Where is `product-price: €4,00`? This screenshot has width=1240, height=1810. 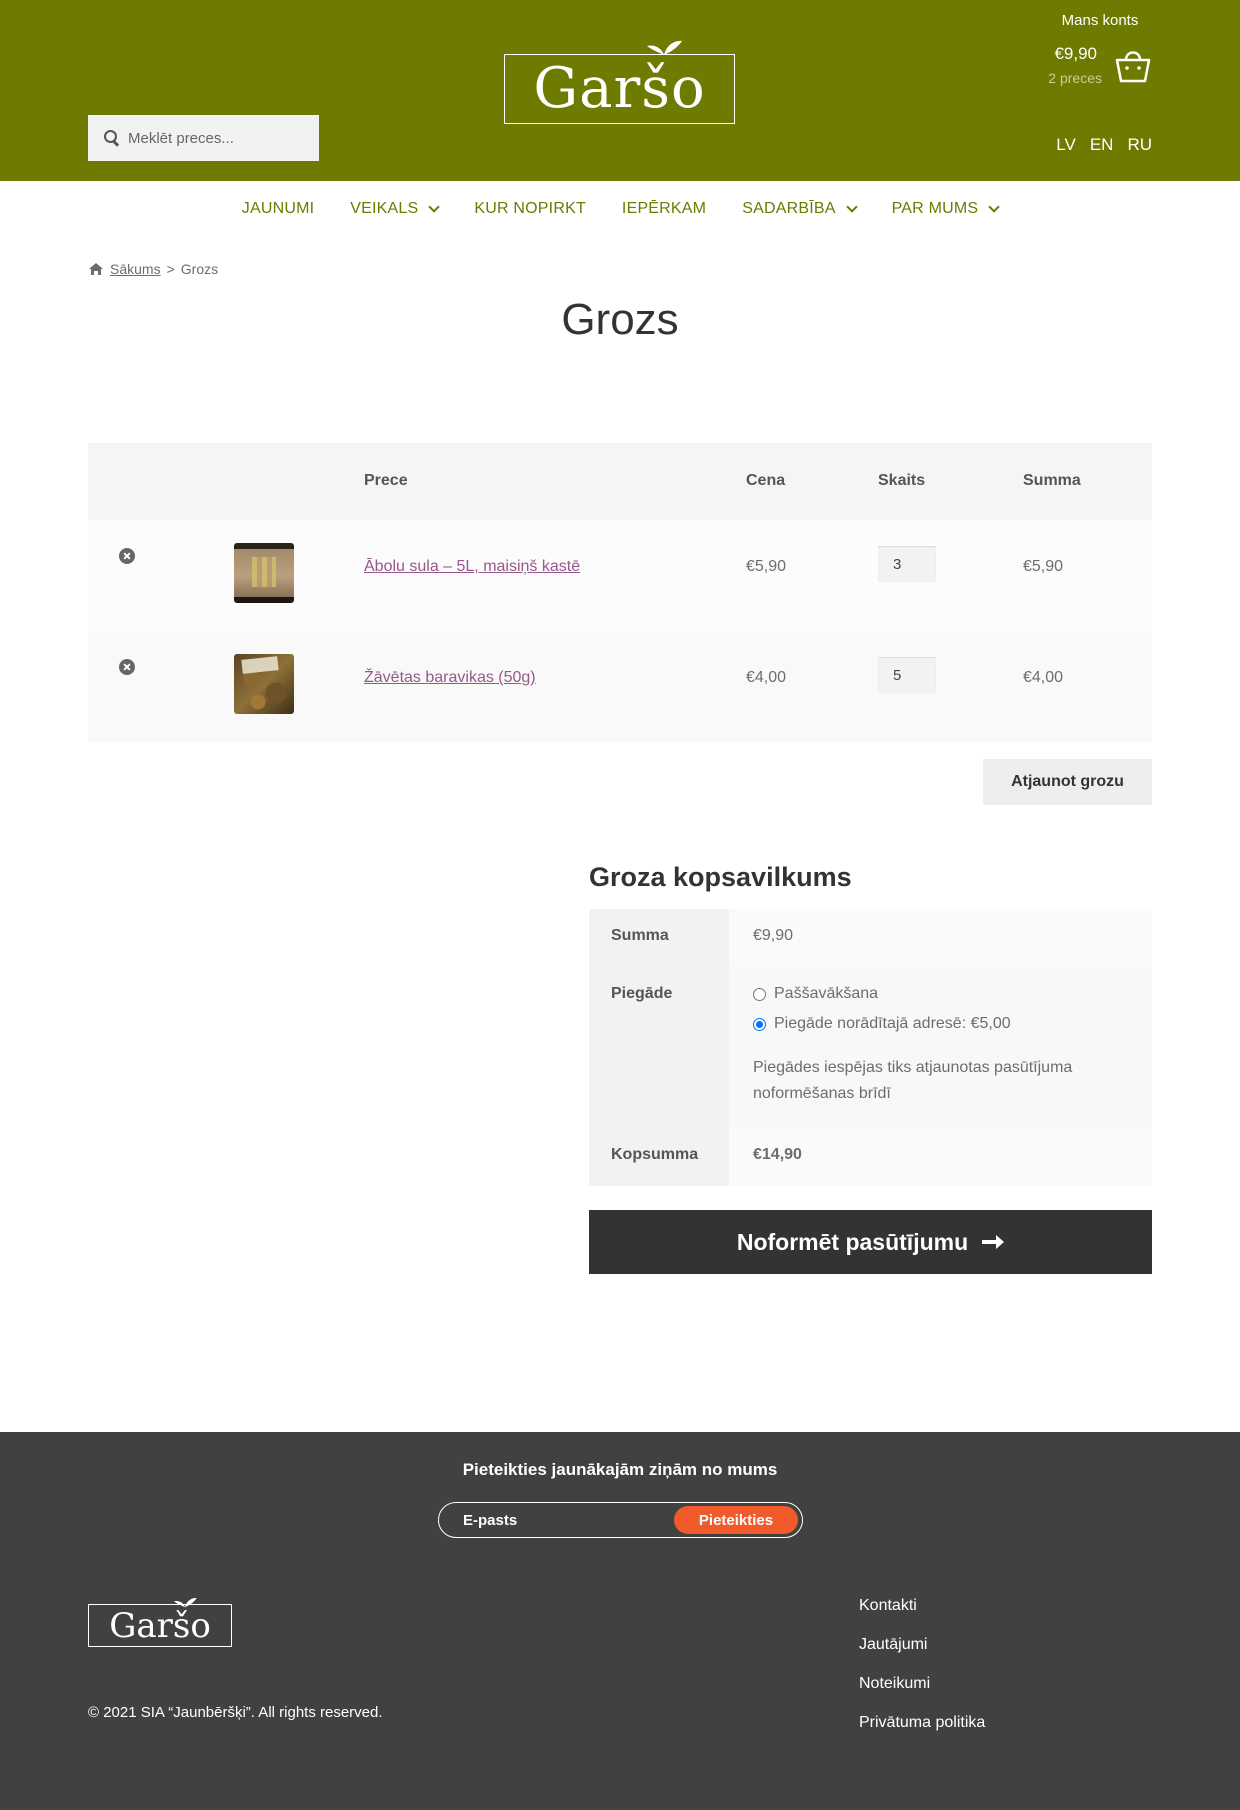
product-price: €4,00 is located at coordinates (766, 677).